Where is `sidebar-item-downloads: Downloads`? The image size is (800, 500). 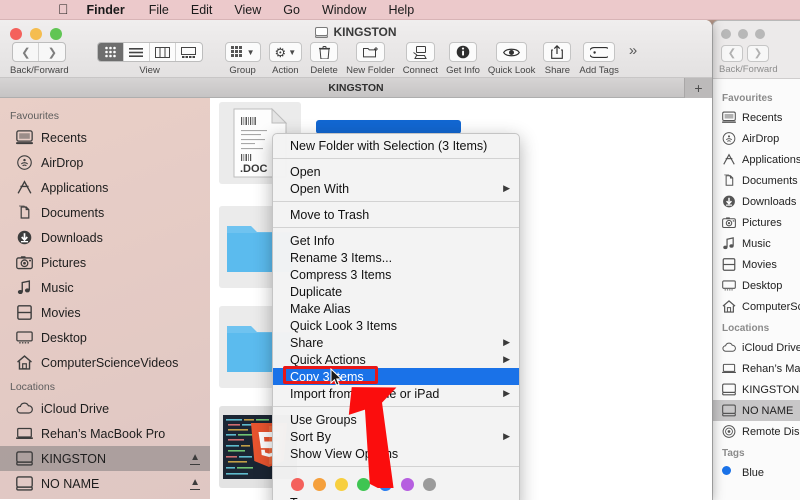
sidebar-item-downloads: Downloads is located at coordinates (105, 237).